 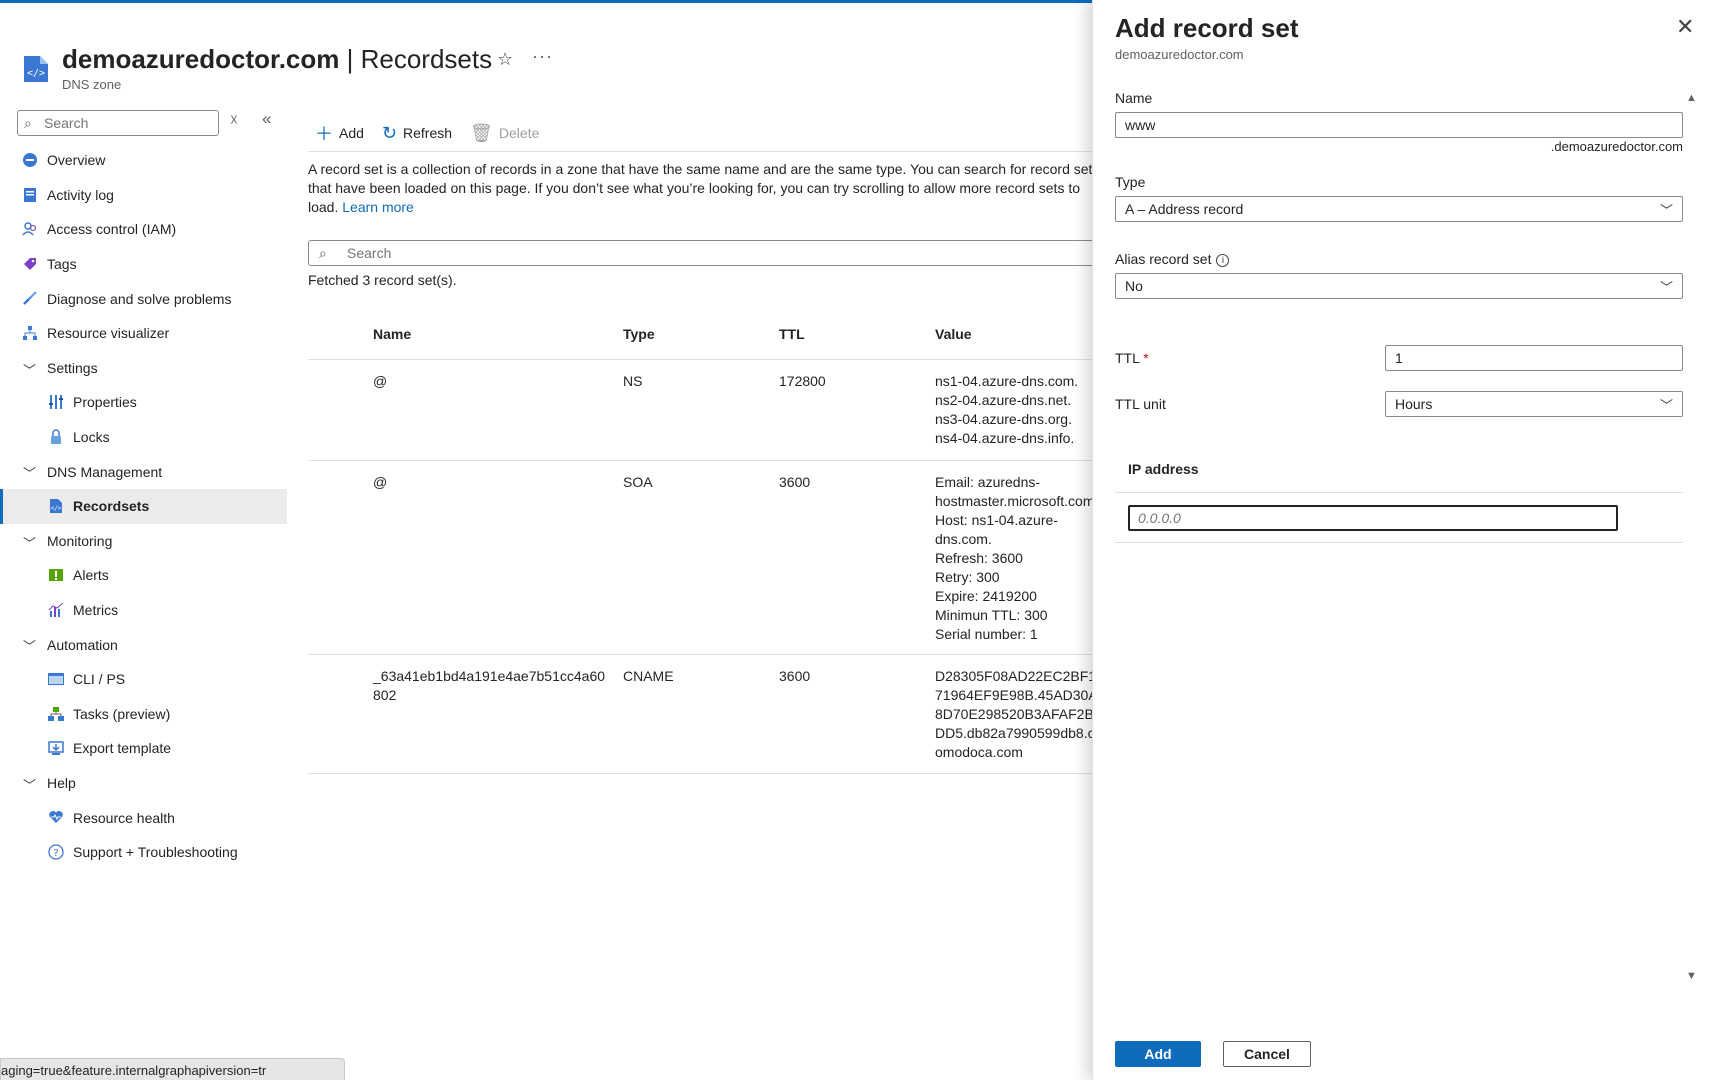 I want to click on sidebar-item-export-template: Export template, so click(x=143, y=748).